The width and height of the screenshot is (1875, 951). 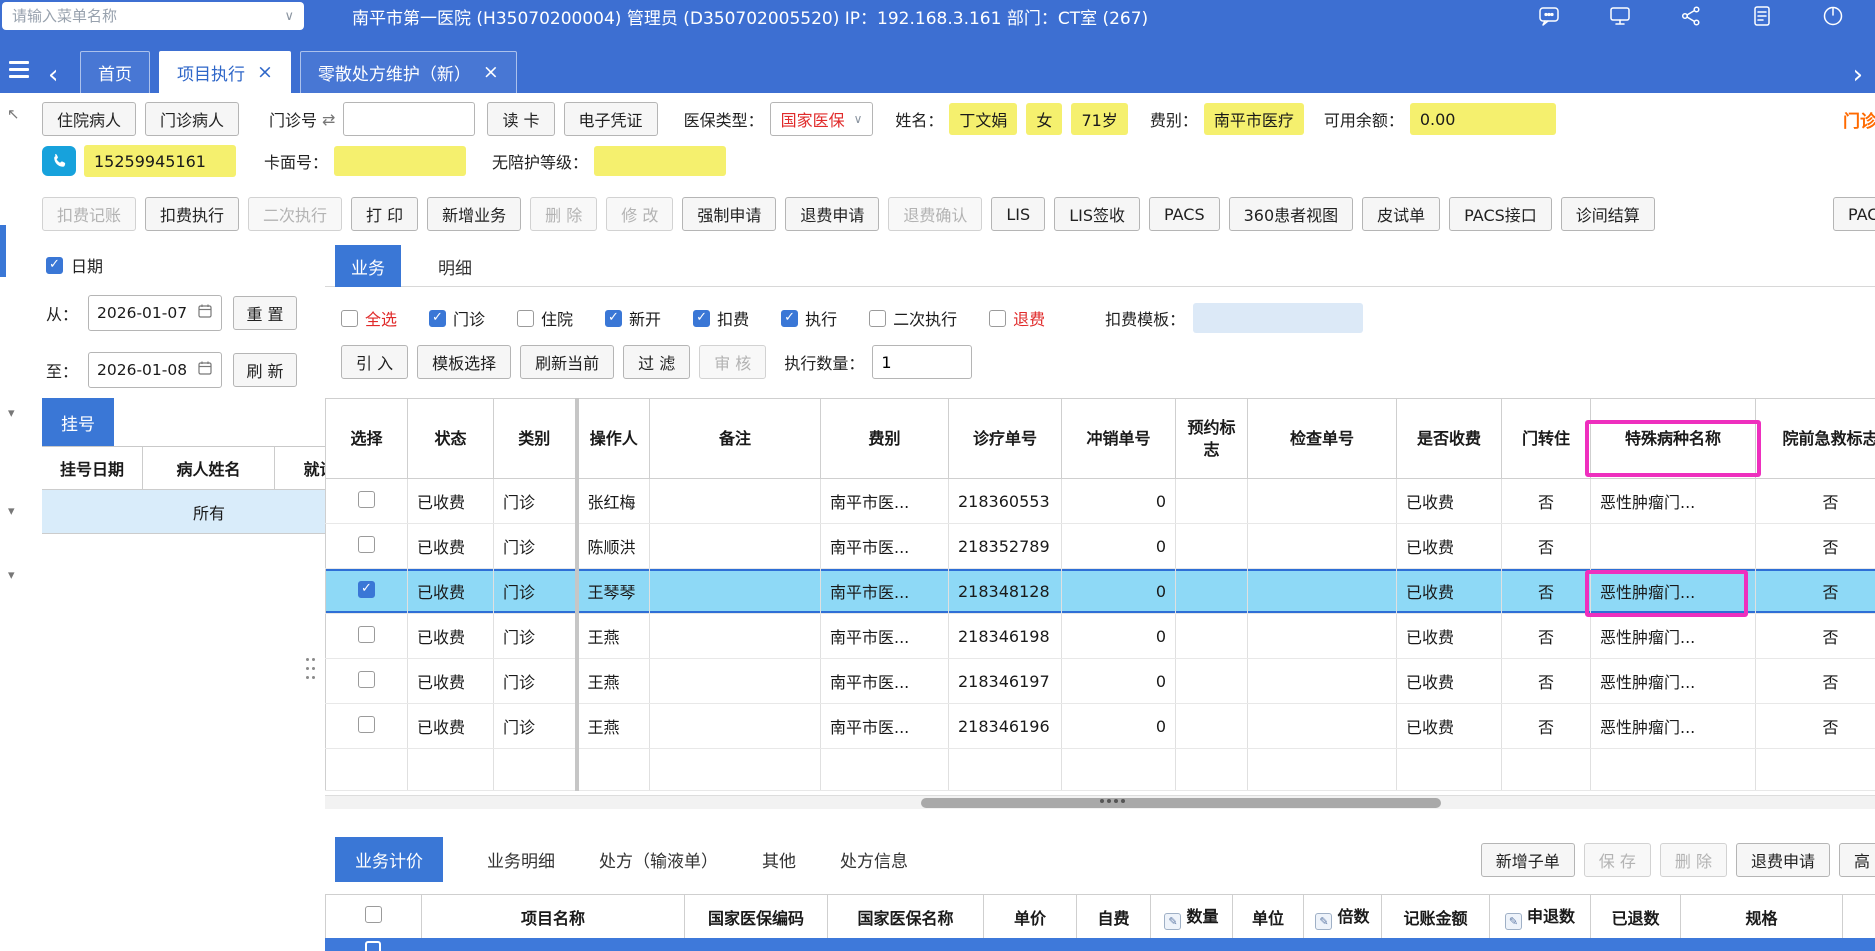 What do you see at coordinates (1858, 75) in the screenshot?
I see `forward-chevron-icon: ›` at bounding box center [1858, 75].